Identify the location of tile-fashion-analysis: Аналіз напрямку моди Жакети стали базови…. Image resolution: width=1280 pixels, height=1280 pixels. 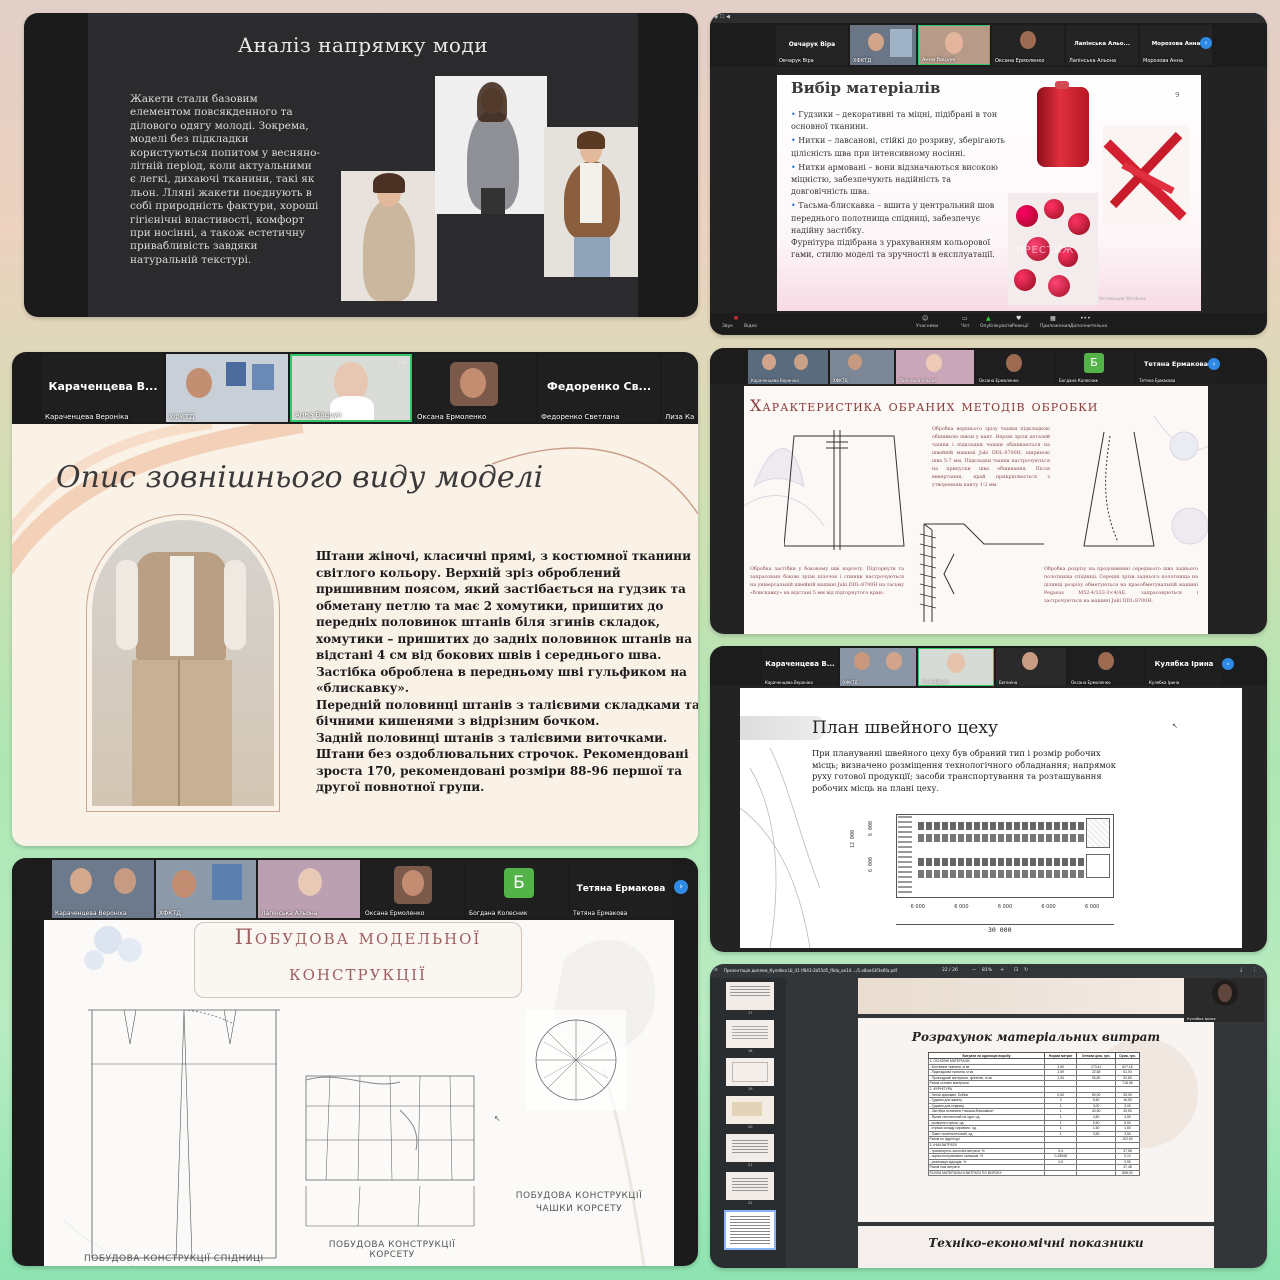
(361, 165).